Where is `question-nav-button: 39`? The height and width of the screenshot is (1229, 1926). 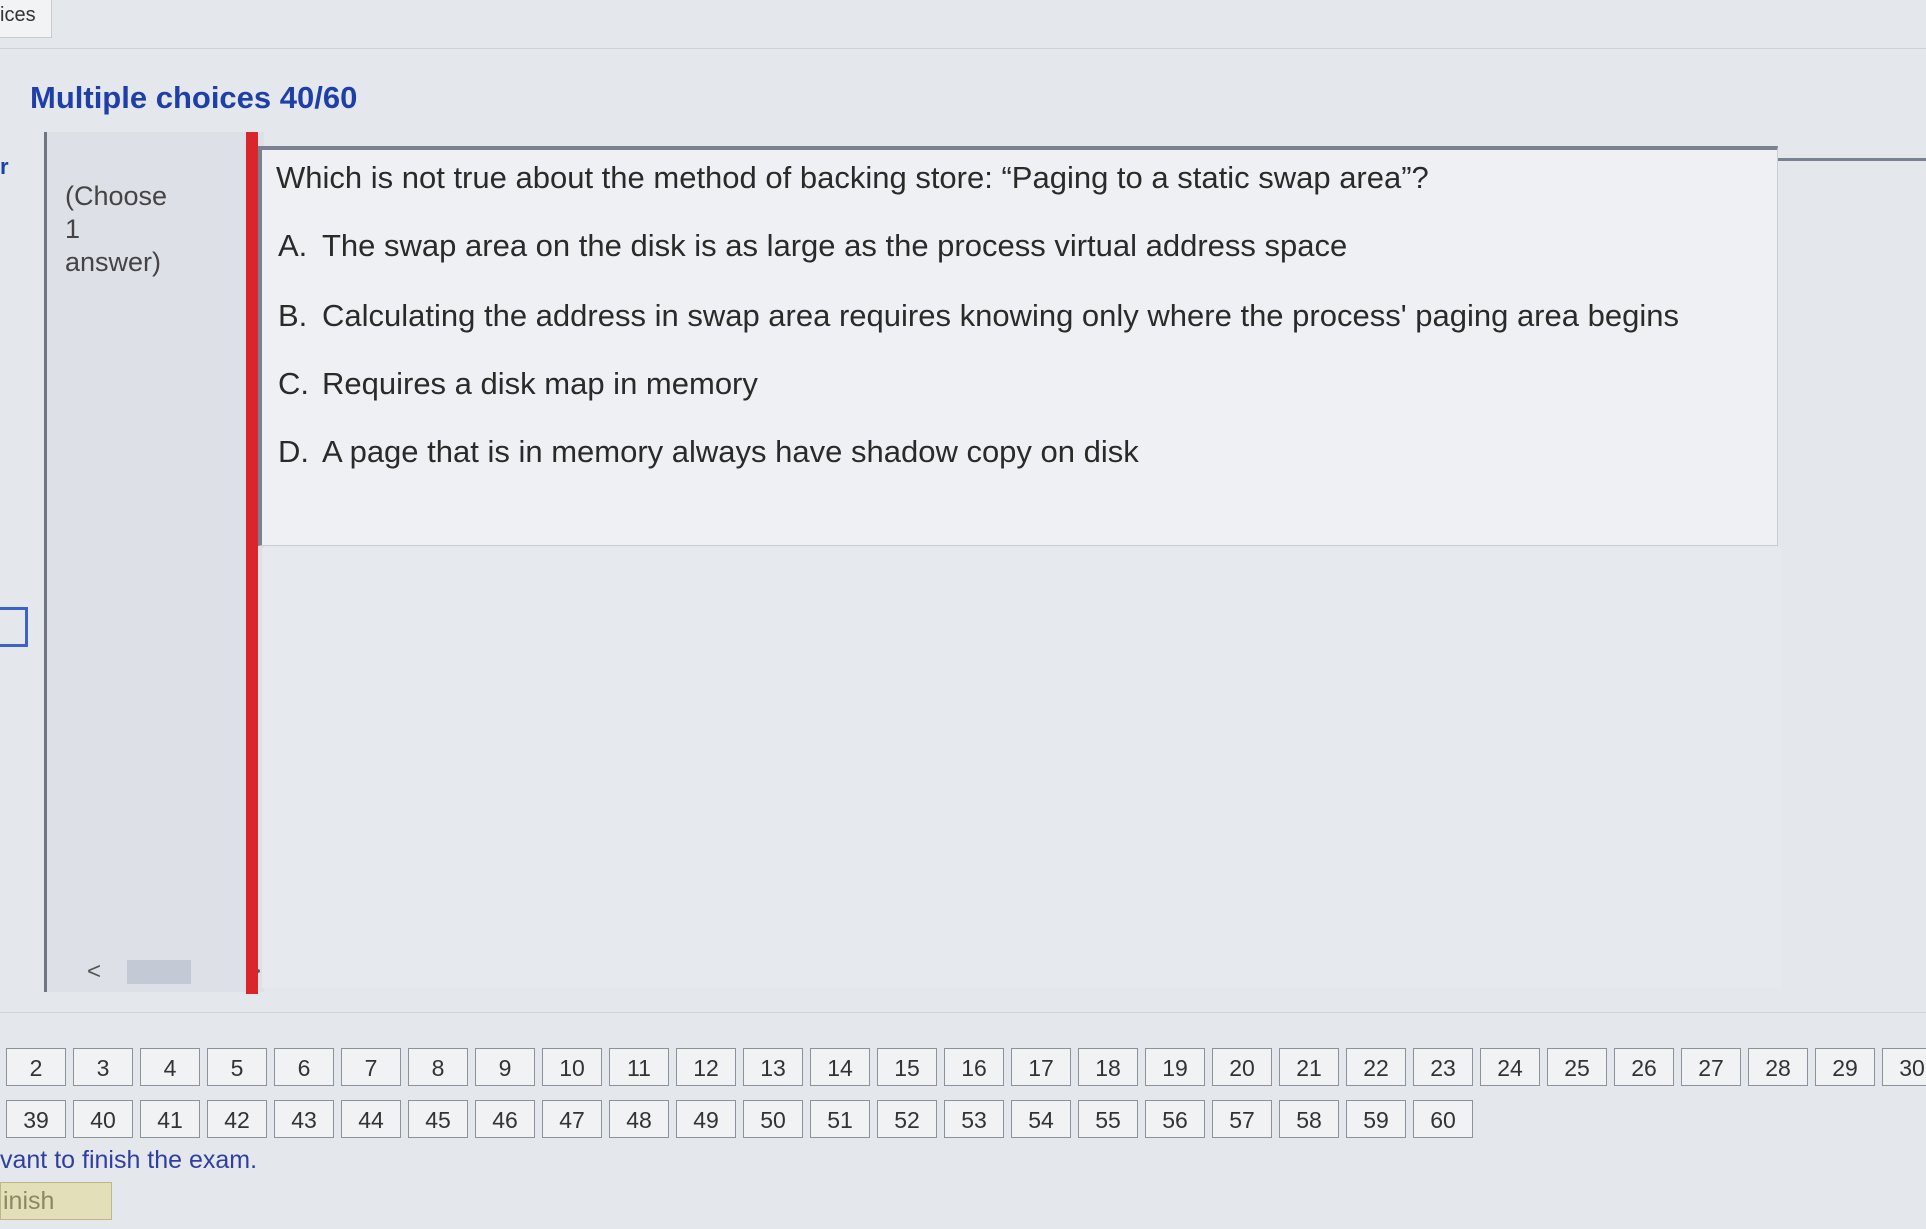 question-nav-button: 39 is located at coordinates (36, 1119).